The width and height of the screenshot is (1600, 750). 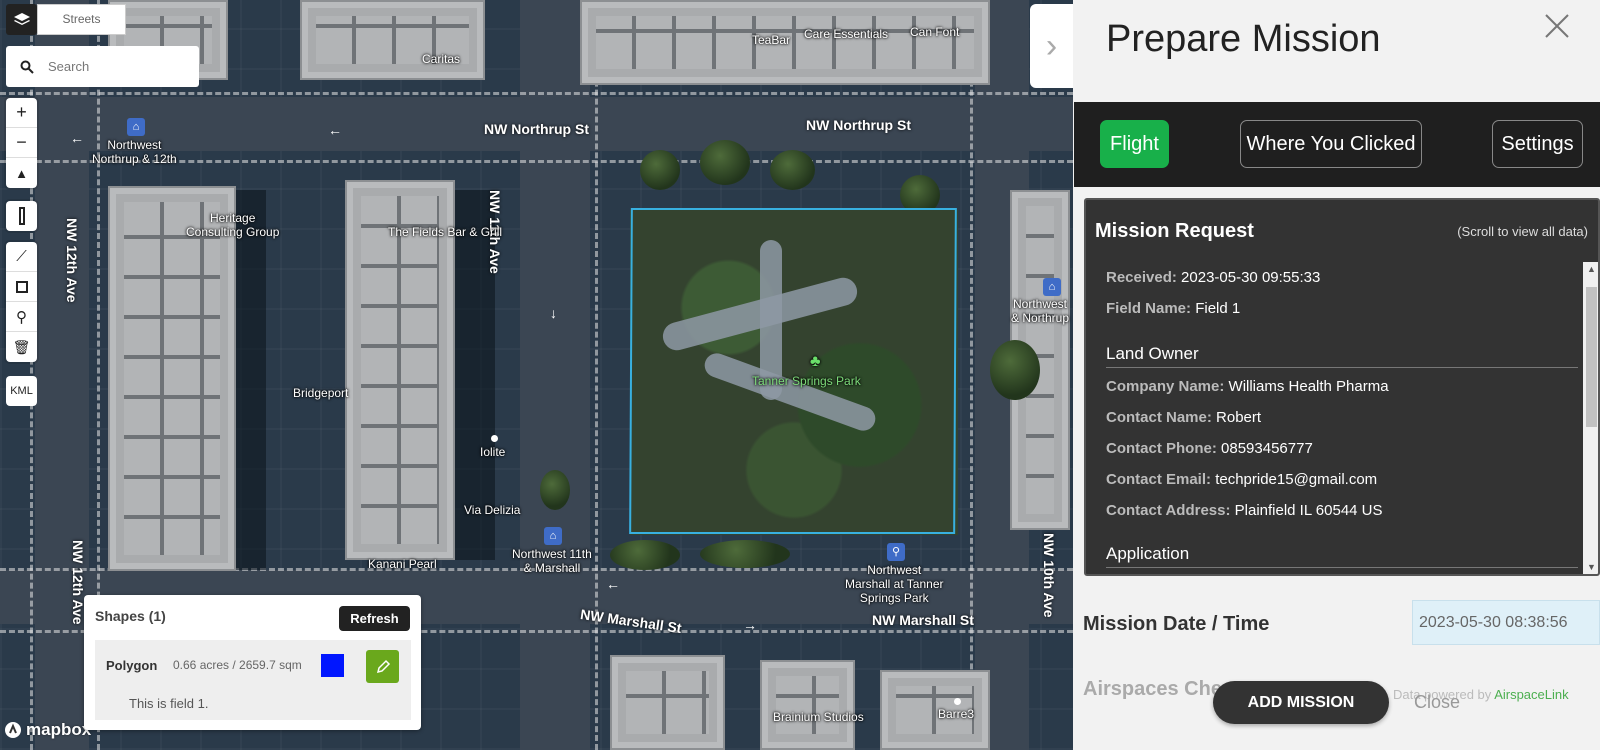 I want to click on trash-icon: 🗑, so click(x=21, y=346).